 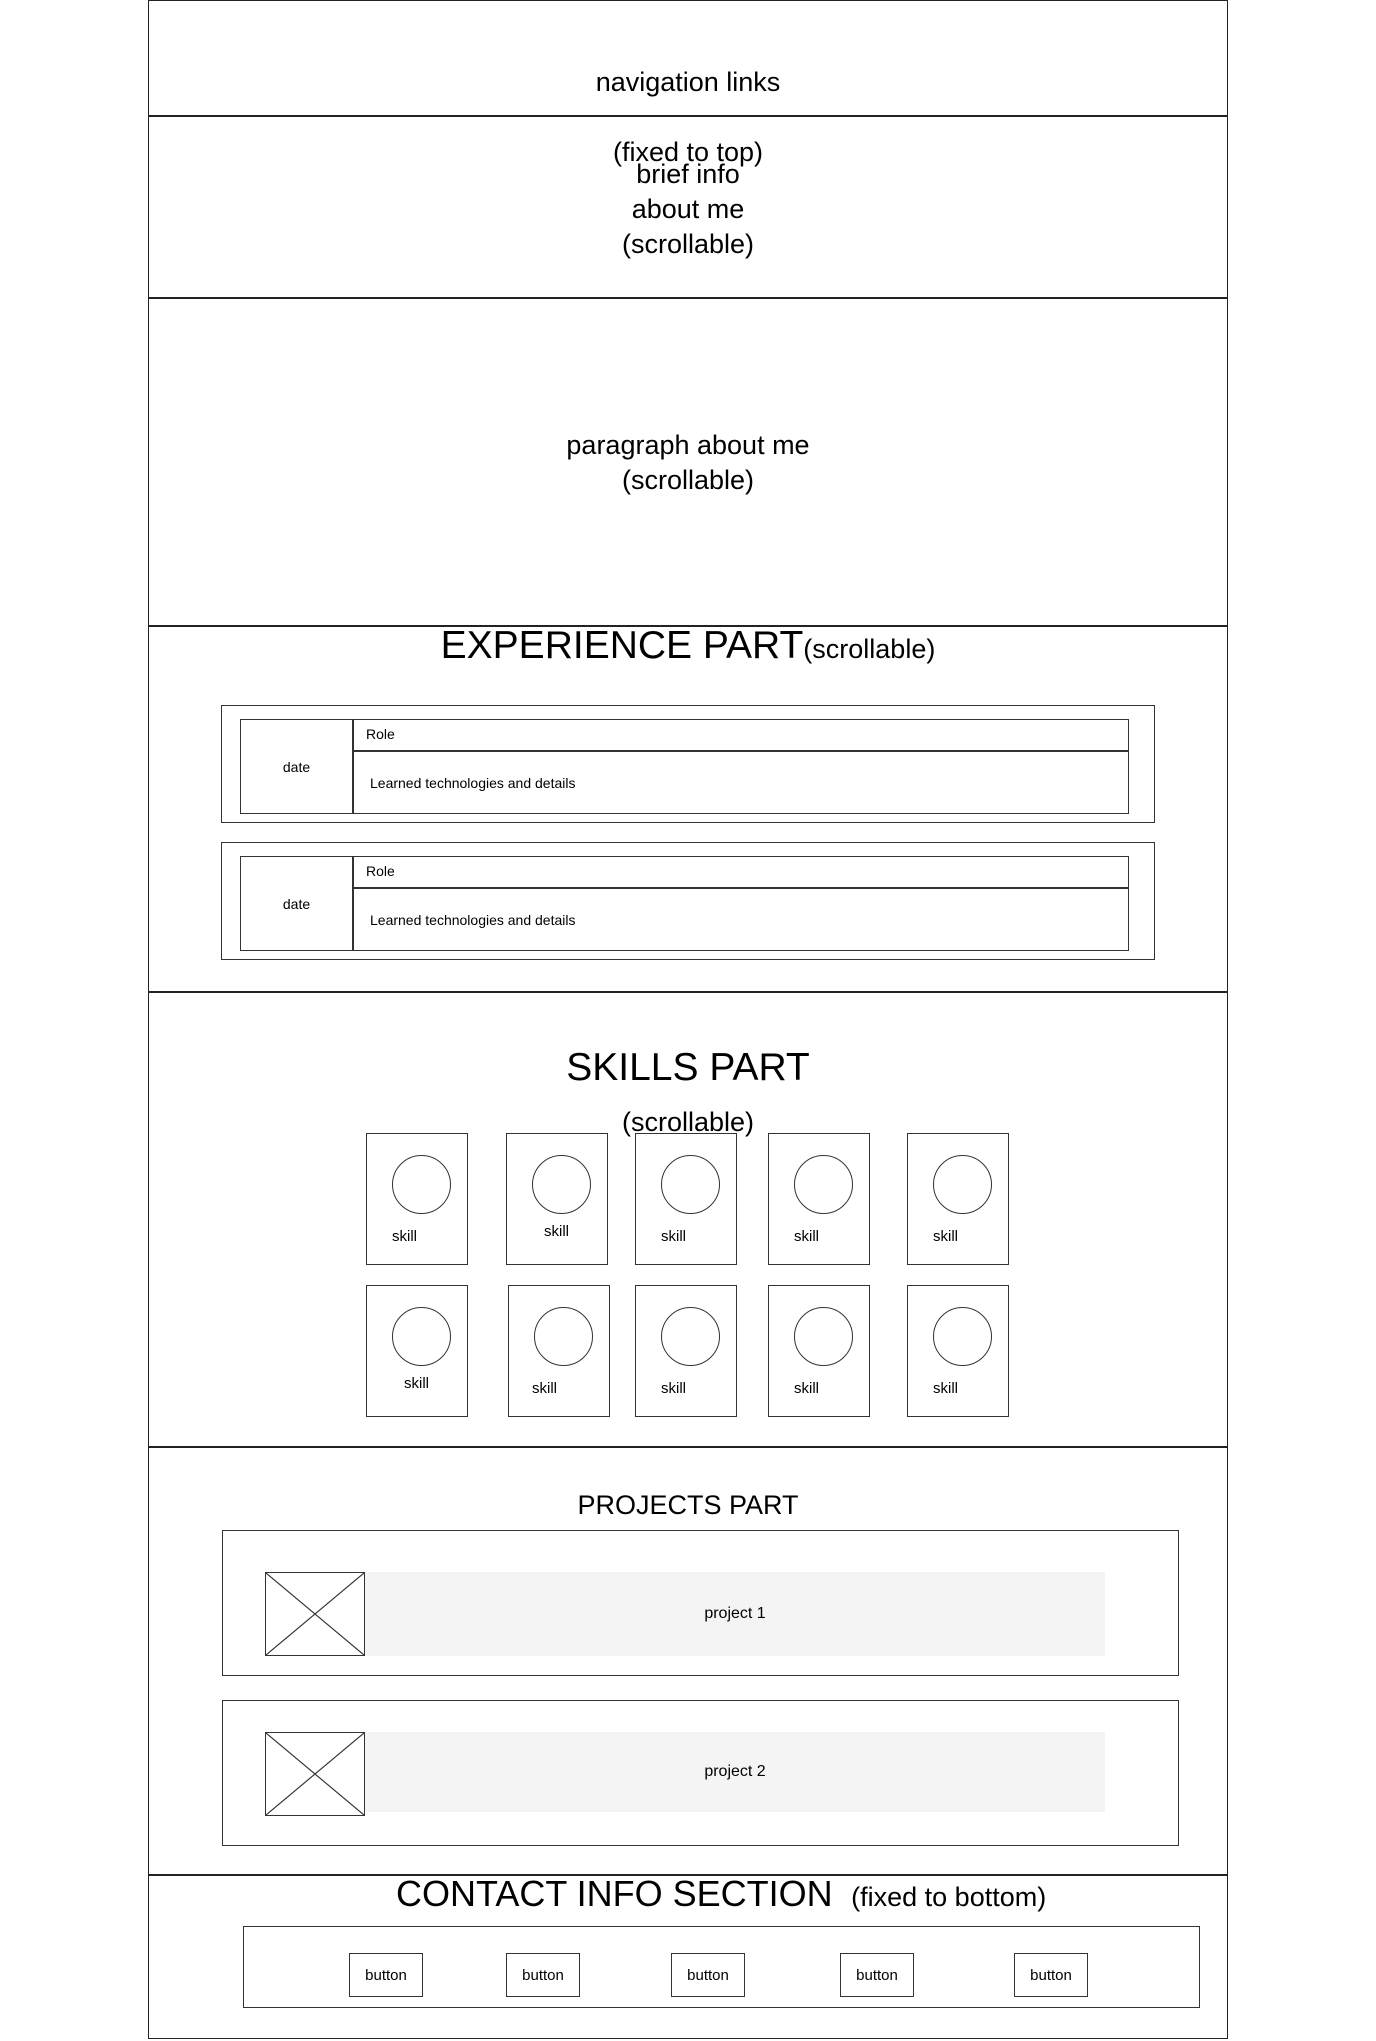 I want to click on nav-title: navigation links, so click(x=688, y=82).